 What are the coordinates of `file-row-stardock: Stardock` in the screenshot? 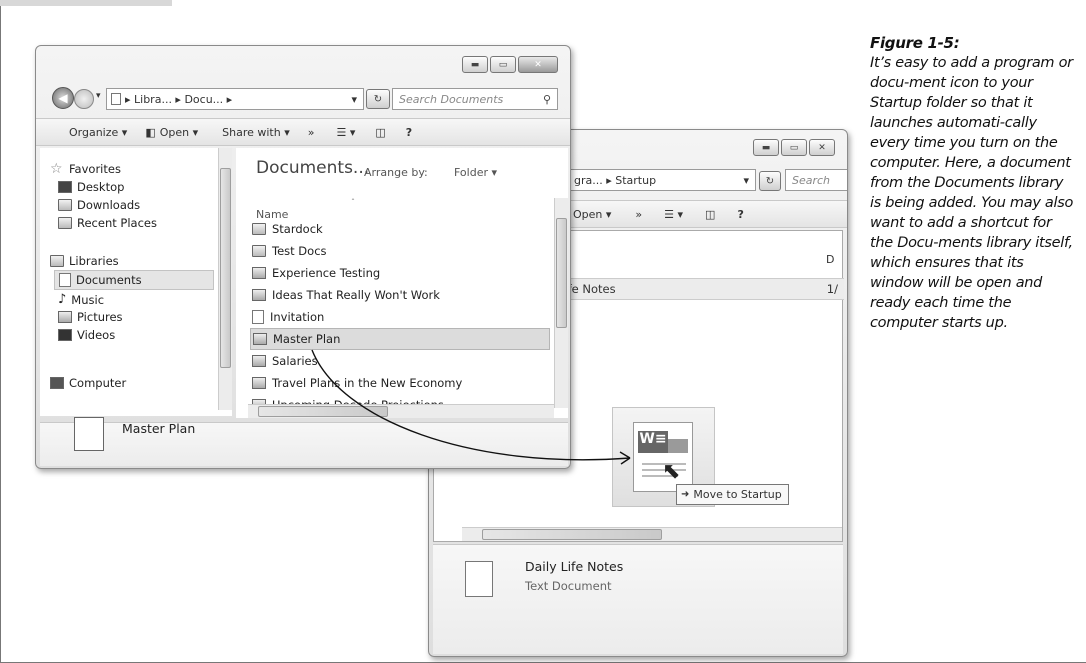 It's located at (287, 229).